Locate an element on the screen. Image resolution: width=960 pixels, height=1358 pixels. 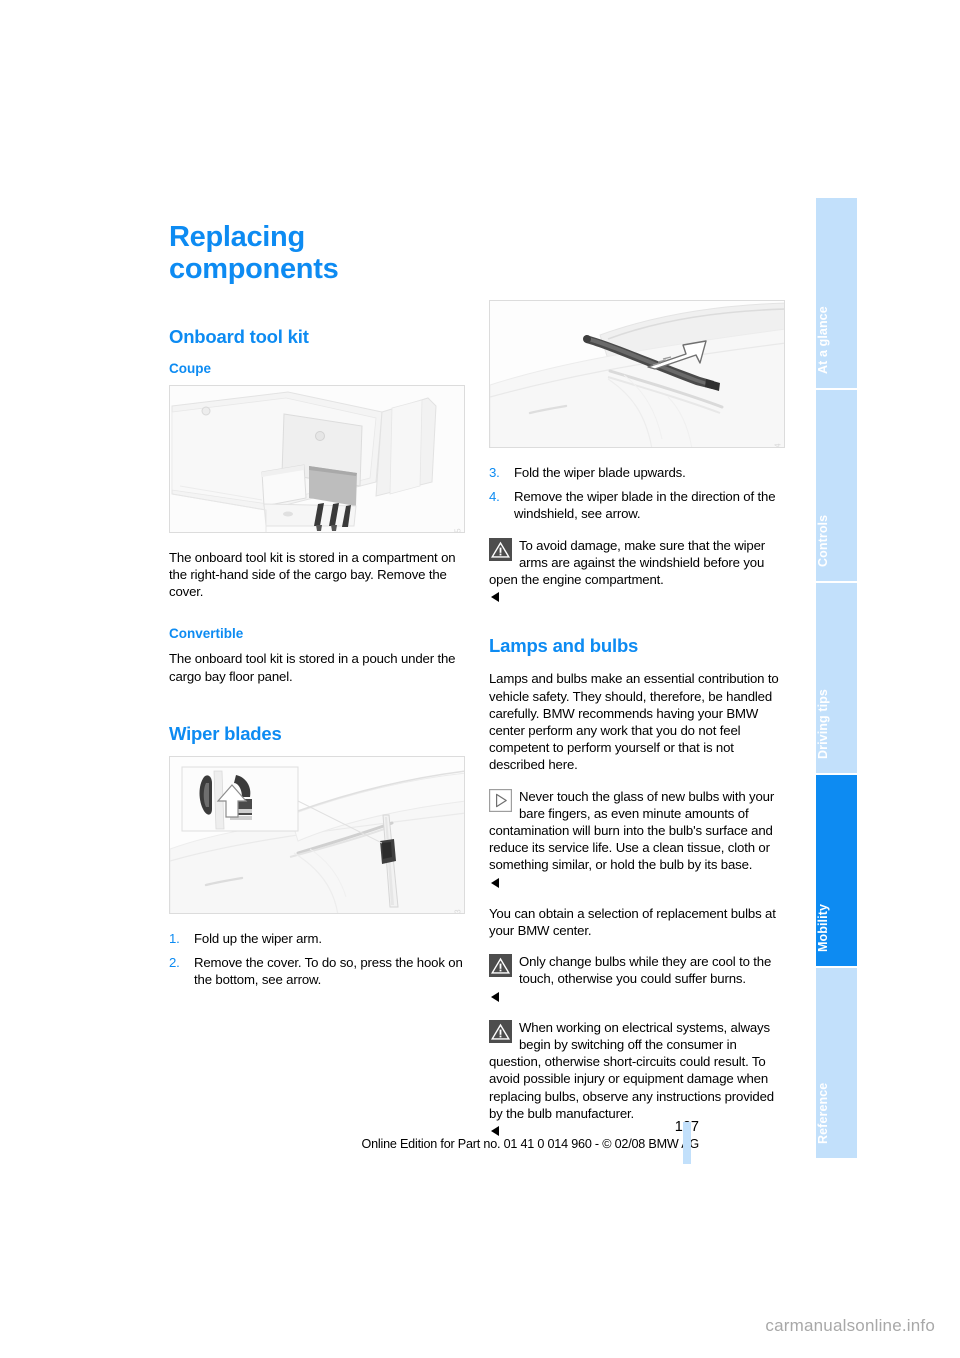
figure-wiper-arm-cover: WCL4213 is located at coordinates (317, 834).